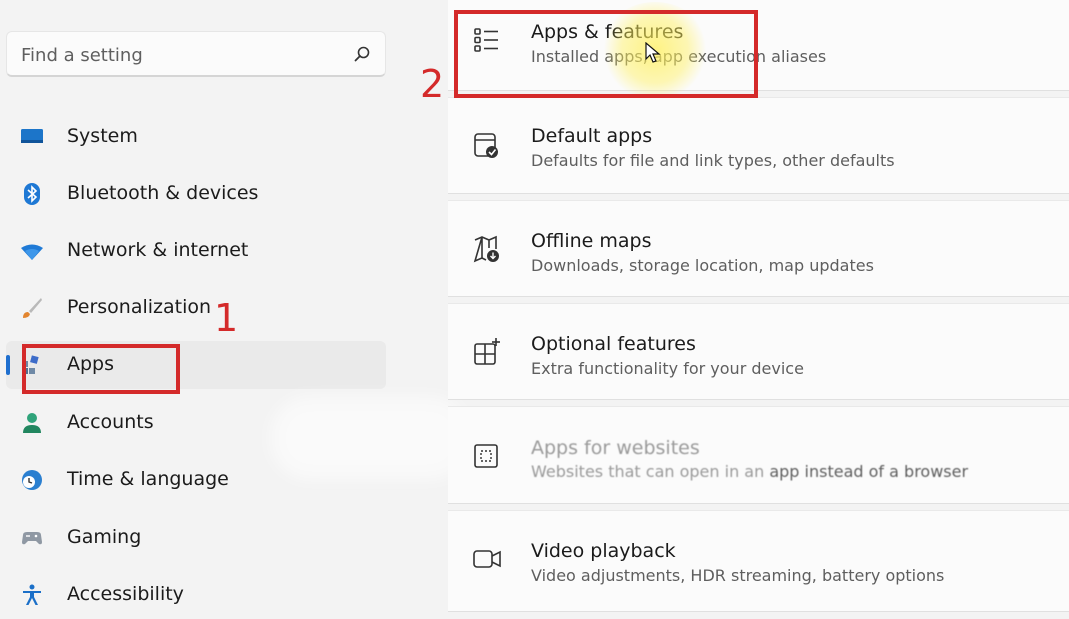 The width and height of the screenshot is (1069, 619). What do you see at coordinates (486, 456) in the screenshot?
I see `web-app-icon` at bounding box center [486, 456].